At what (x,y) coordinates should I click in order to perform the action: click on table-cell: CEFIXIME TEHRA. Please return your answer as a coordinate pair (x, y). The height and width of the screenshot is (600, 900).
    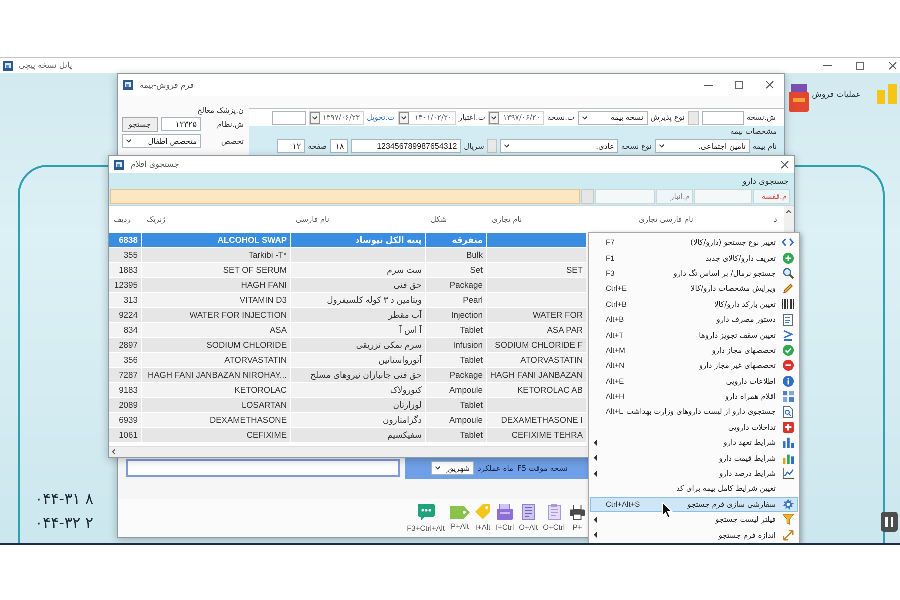
    Looking at the image, I should click on (537, 435).